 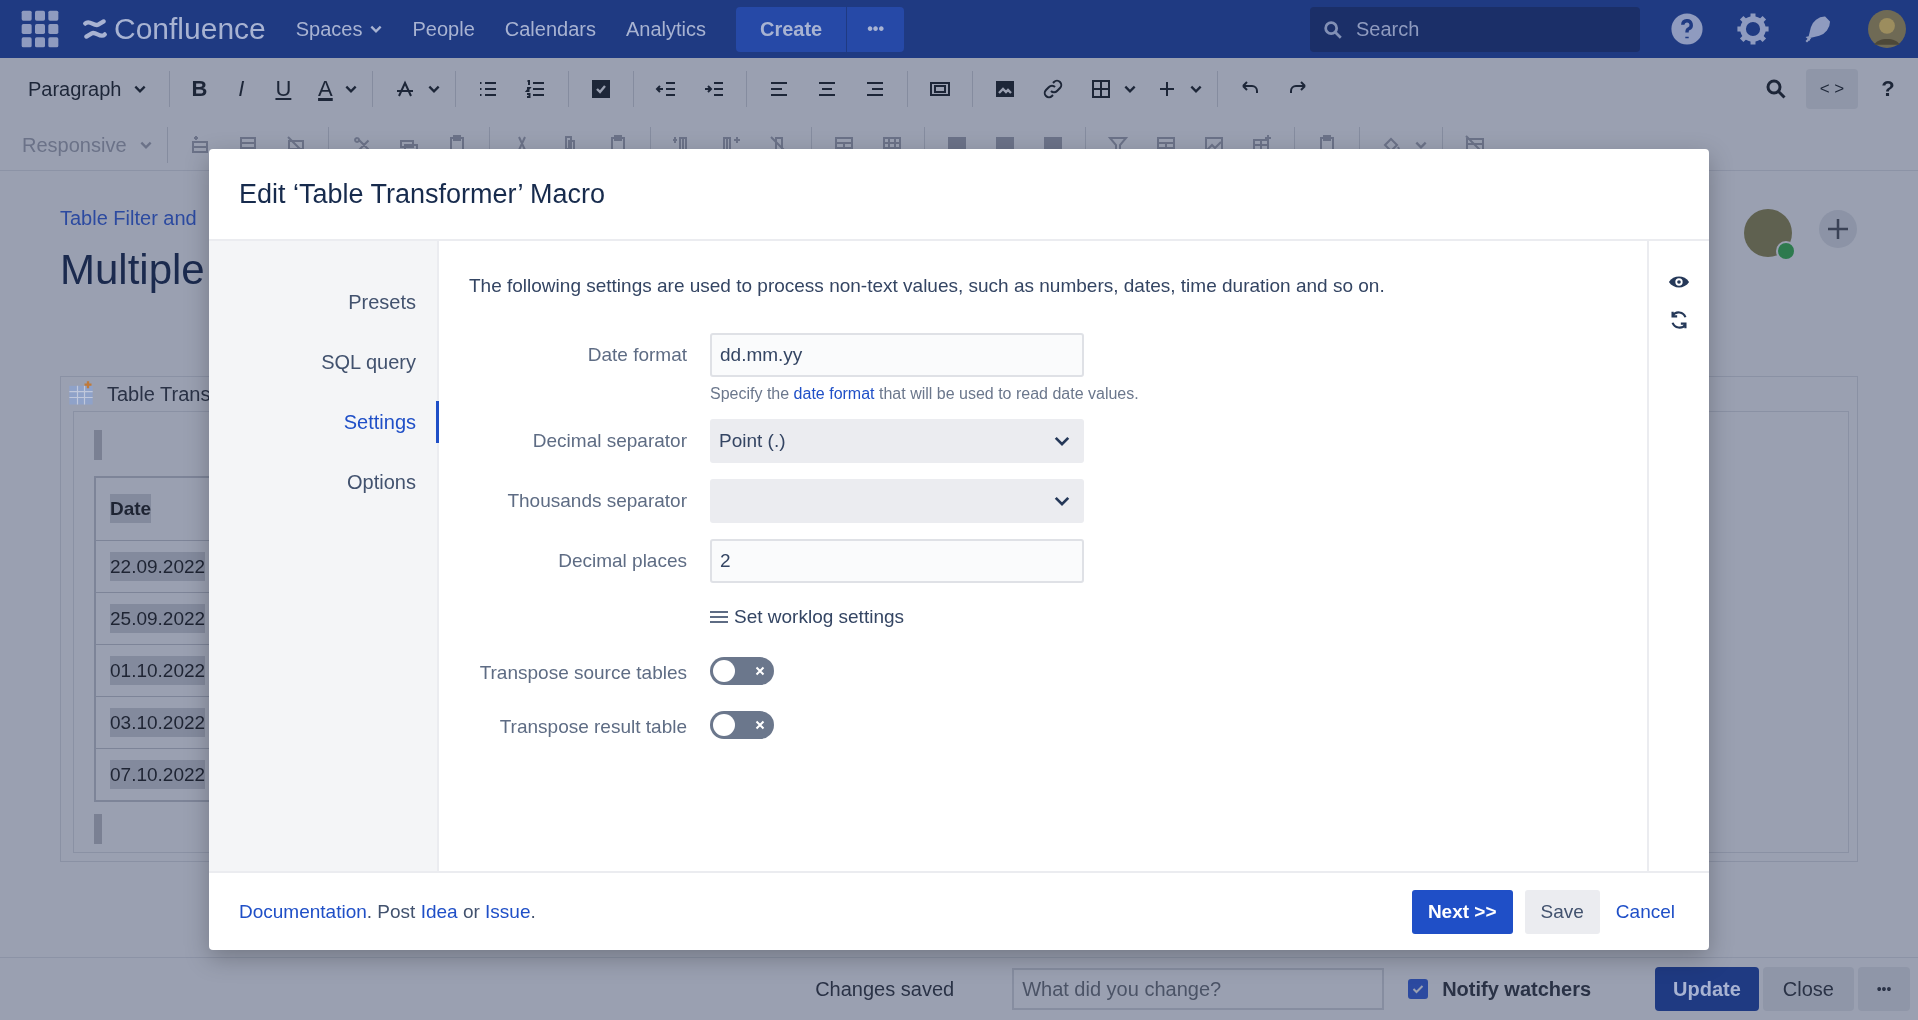 What do you see at coordinates (443, 29) in the screenshot?
I see `nav-menu-item: People` at bounding box center [443, 29].